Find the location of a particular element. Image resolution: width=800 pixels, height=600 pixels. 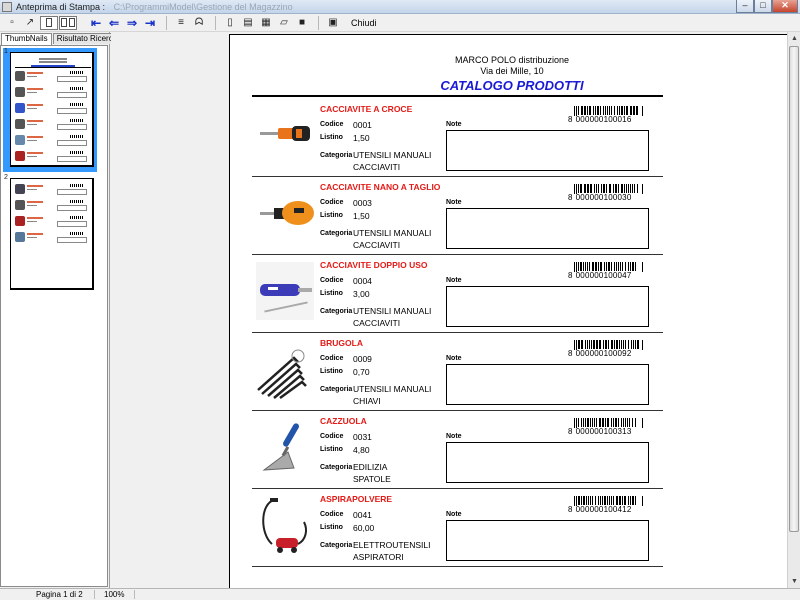

subcategory-name: SPATOLE is located at coordinates (372, 479).